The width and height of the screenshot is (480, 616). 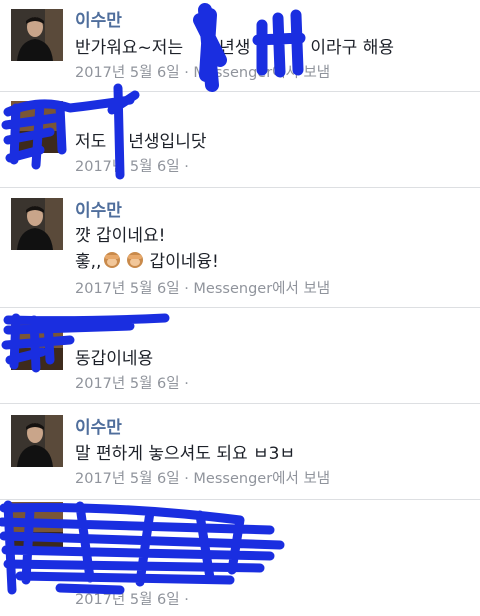 I want to click on message-text: 말 편하게 놓으셔도 되요 ㅂ3ㅂ, so click(x=185, y=454).